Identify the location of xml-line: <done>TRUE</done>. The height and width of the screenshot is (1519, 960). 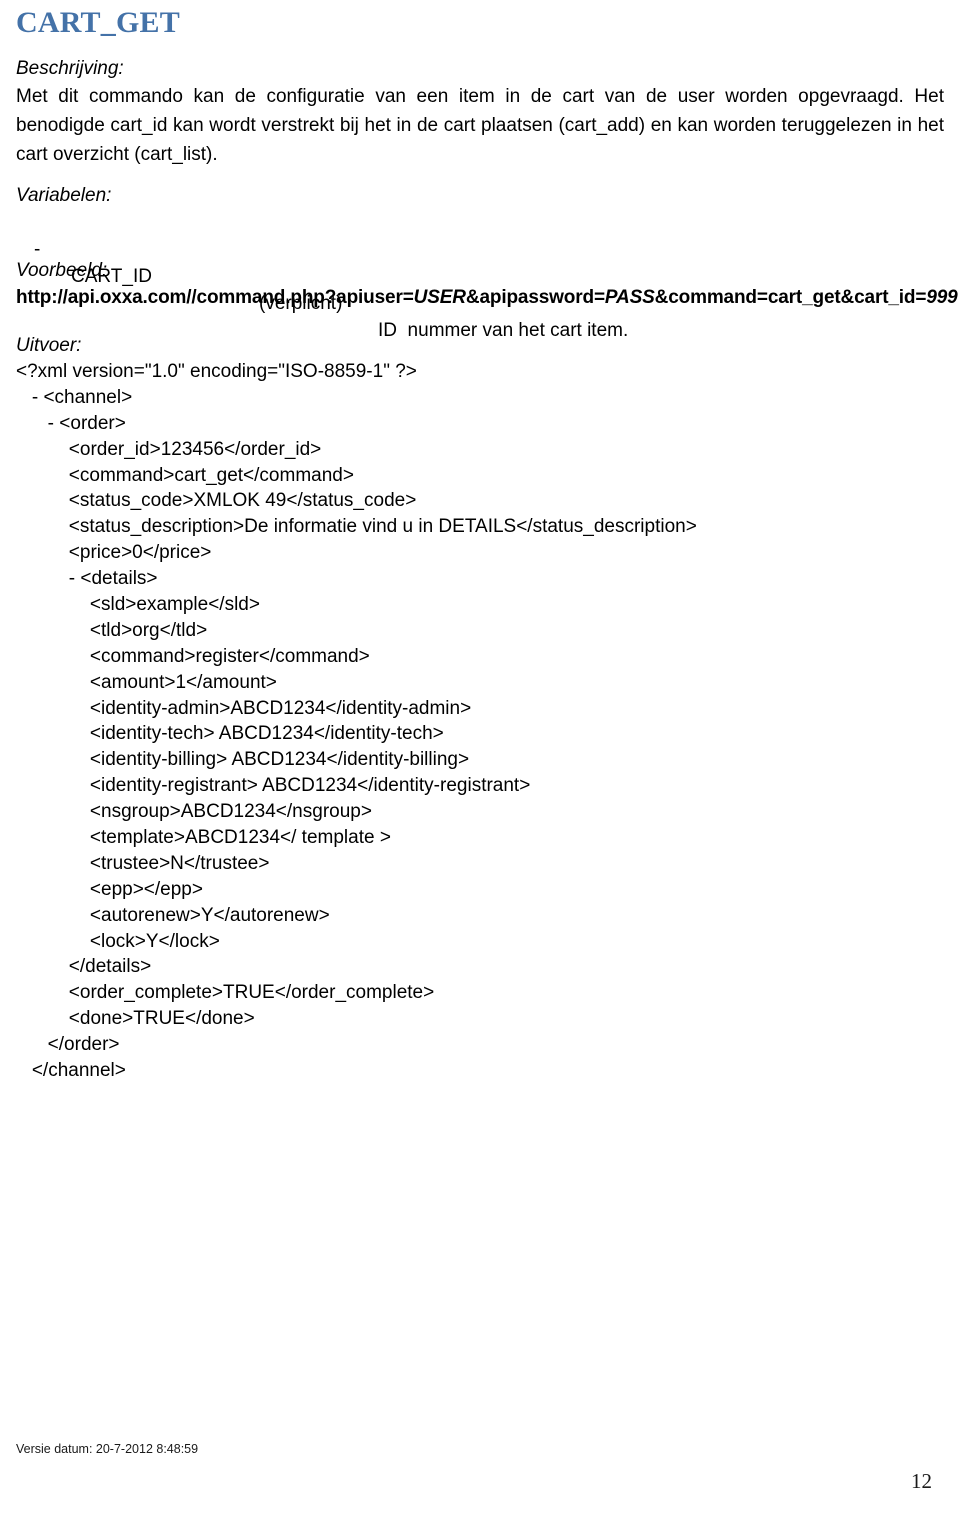
(135, 1019).